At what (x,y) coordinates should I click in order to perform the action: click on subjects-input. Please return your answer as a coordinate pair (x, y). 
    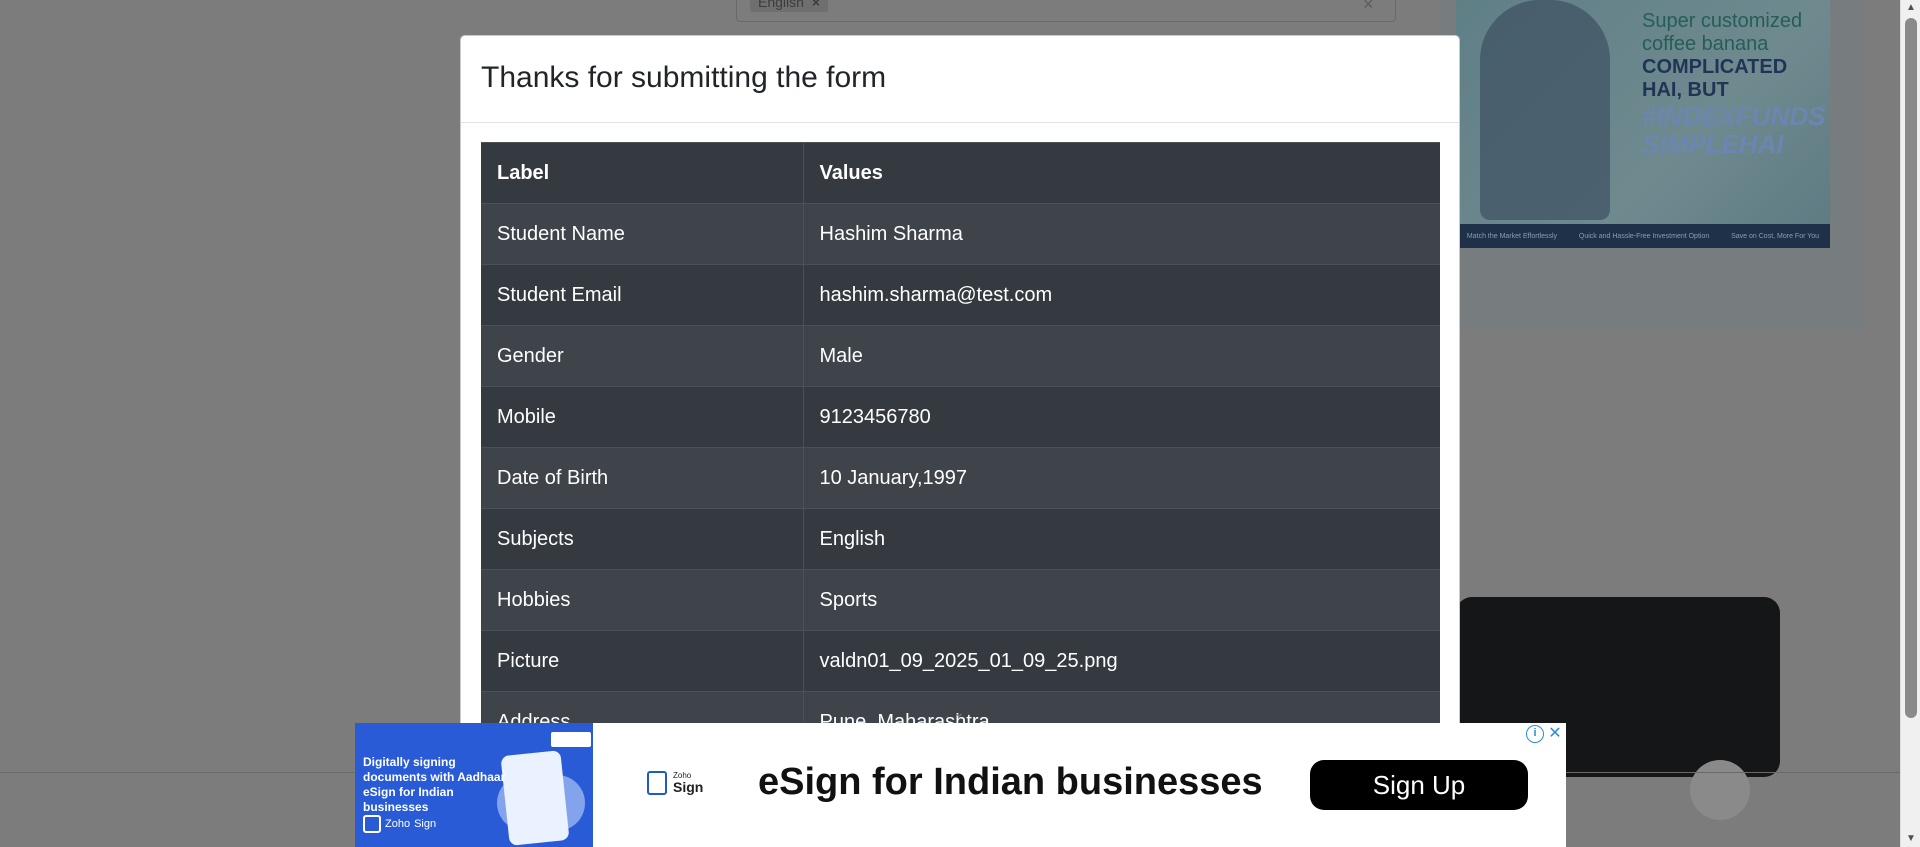
    Looking at the image, I should click on (1066, 11).